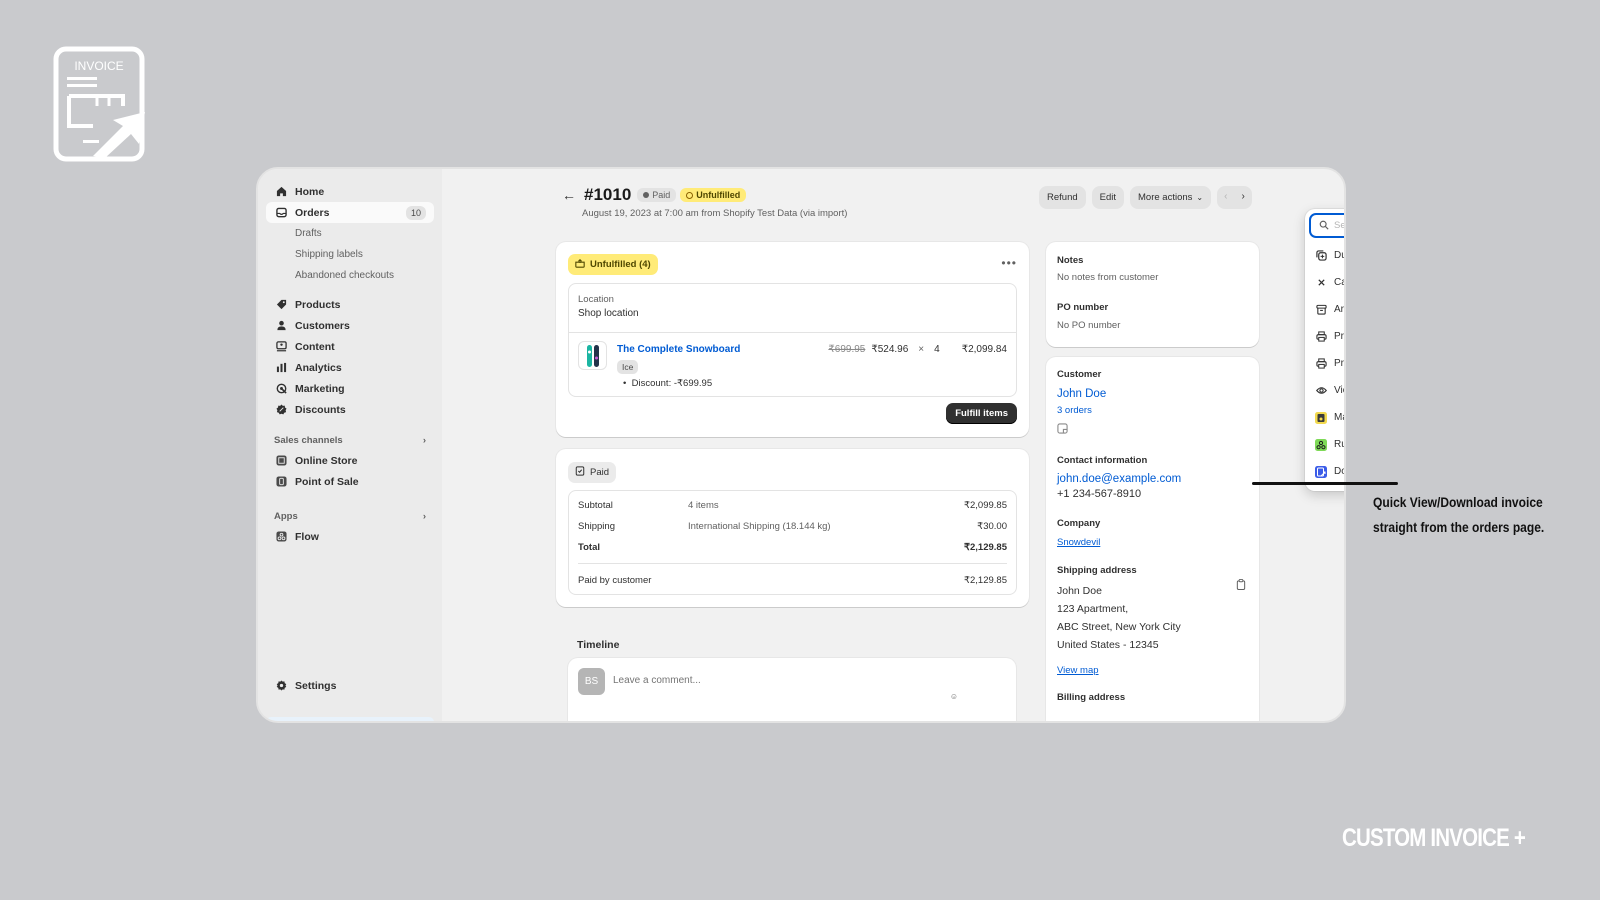 The image size is (1600, 900). Describe the element at coordinates (281, 347) in the screenshot. I see `content-icon` at that location.